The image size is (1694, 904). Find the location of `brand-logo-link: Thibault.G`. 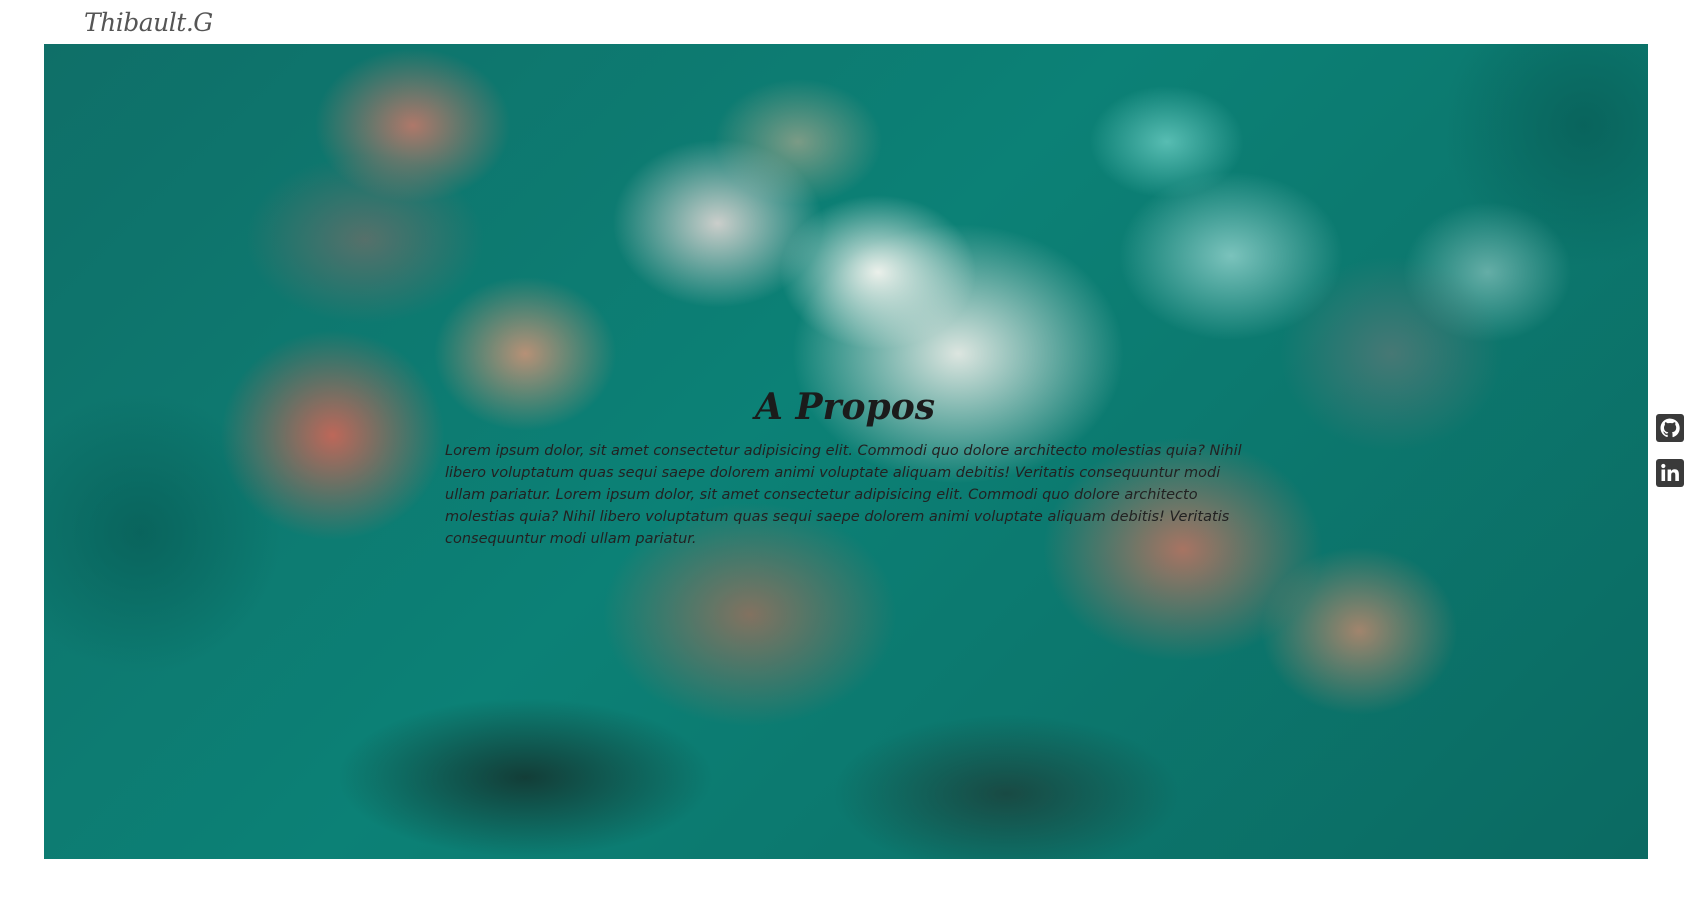

brand-logo-link: Thibault.G is located at coordinates (148, 23).